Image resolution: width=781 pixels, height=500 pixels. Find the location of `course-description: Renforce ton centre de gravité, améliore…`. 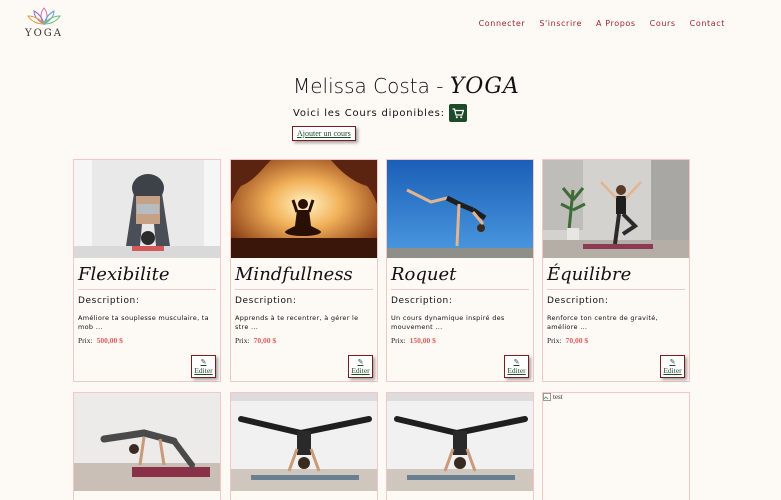

course-description: Renforce ton centre de gravité, améliore… is located at coordinates (602, 322).